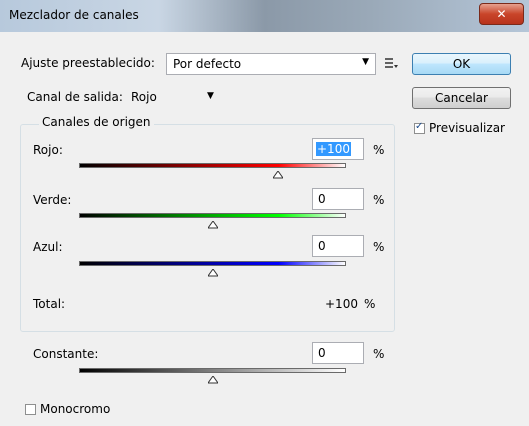 This screenshot has width=529, height=426. Describe the element at coordinates (213, 223) in the screenshot. I see `green-slider-thumb` at that location.